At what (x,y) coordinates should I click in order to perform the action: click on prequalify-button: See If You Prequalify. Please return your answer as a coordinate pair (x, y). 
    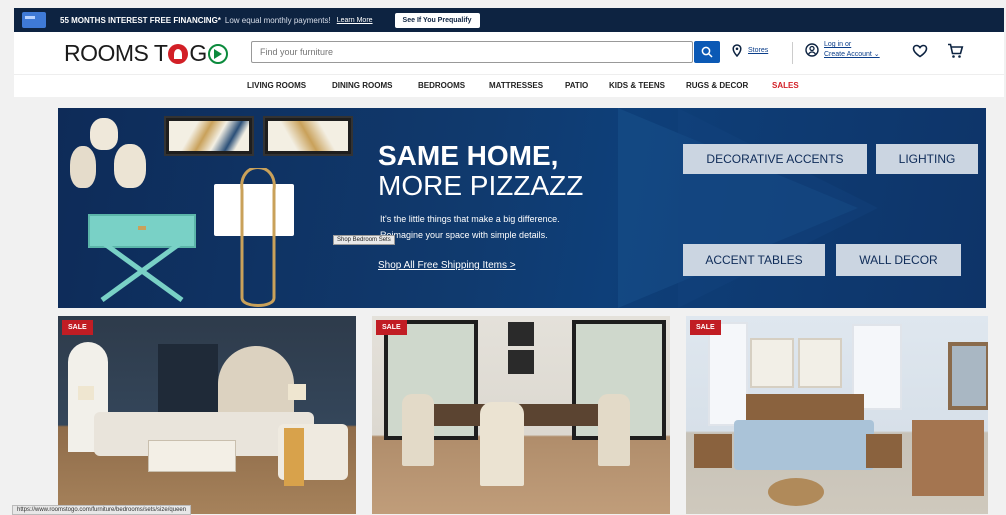
    Looking at the image, I should click on (437, 20).